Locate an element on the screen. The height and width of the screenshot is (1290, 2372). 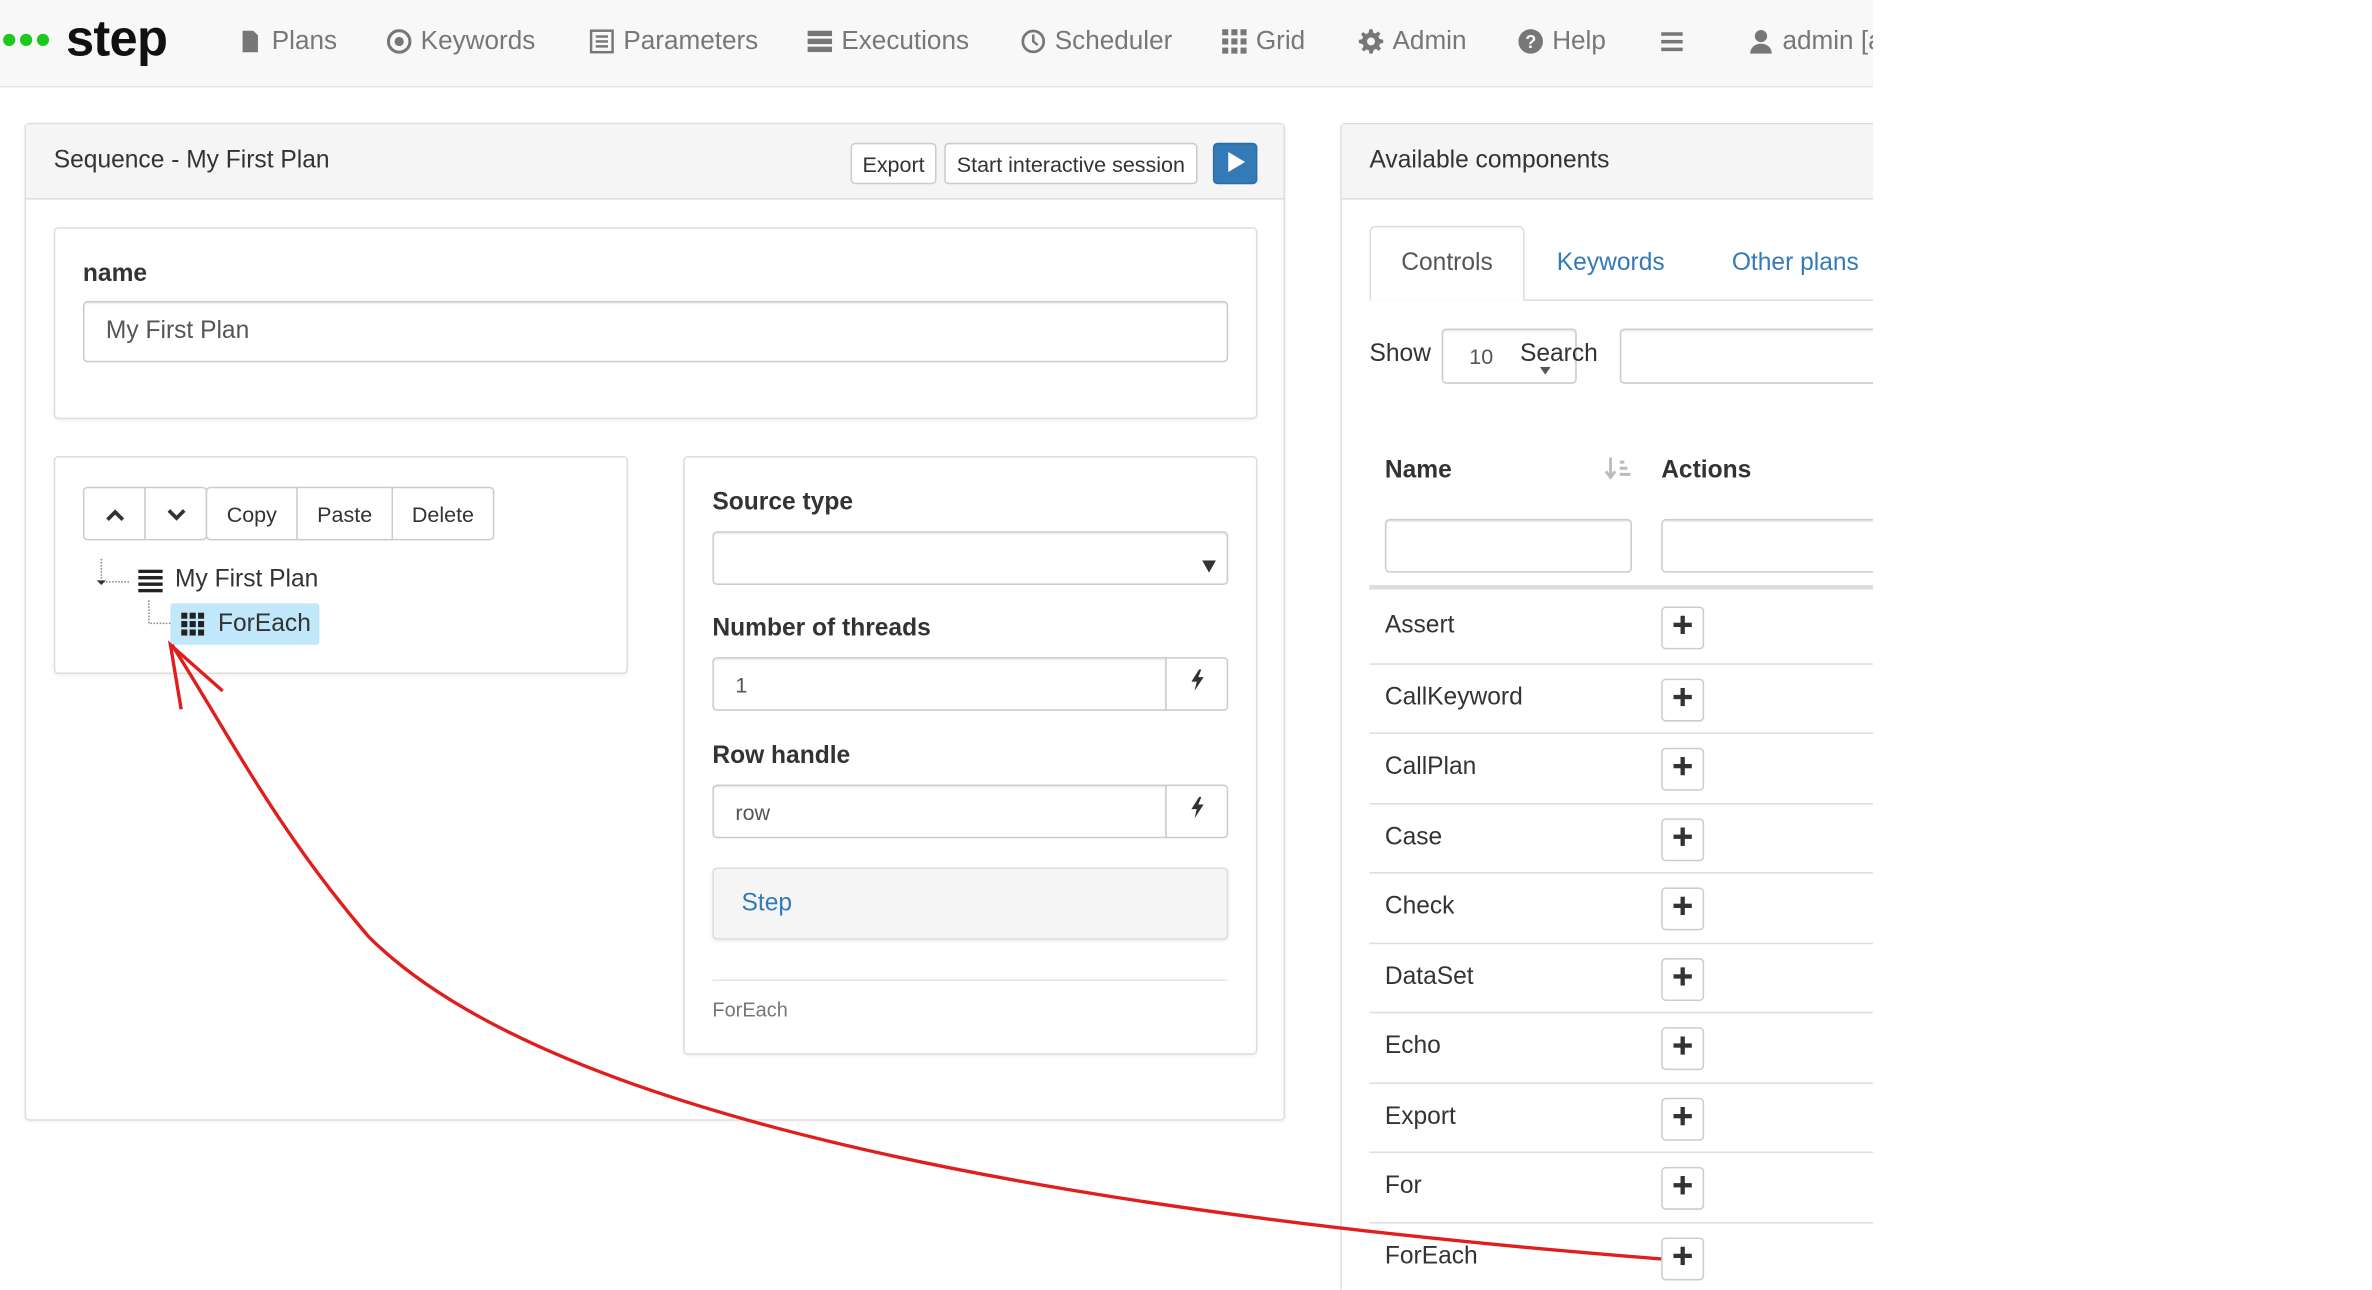
tab-controls: Controls is located at coordinates (1447, 263).